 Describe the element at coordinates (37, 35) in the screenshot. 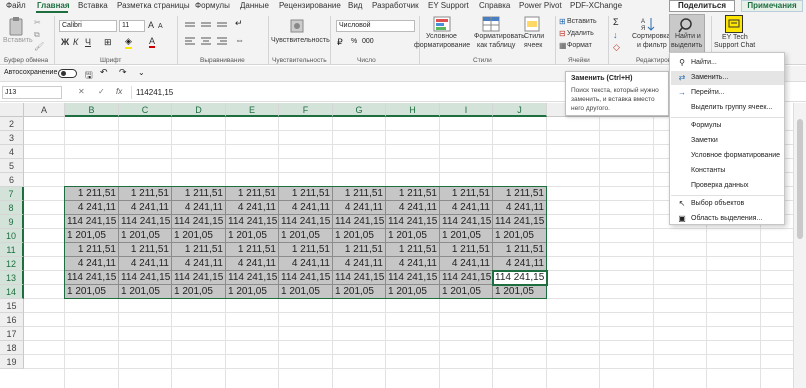

I see `copy-icon: ⧉` at that location.